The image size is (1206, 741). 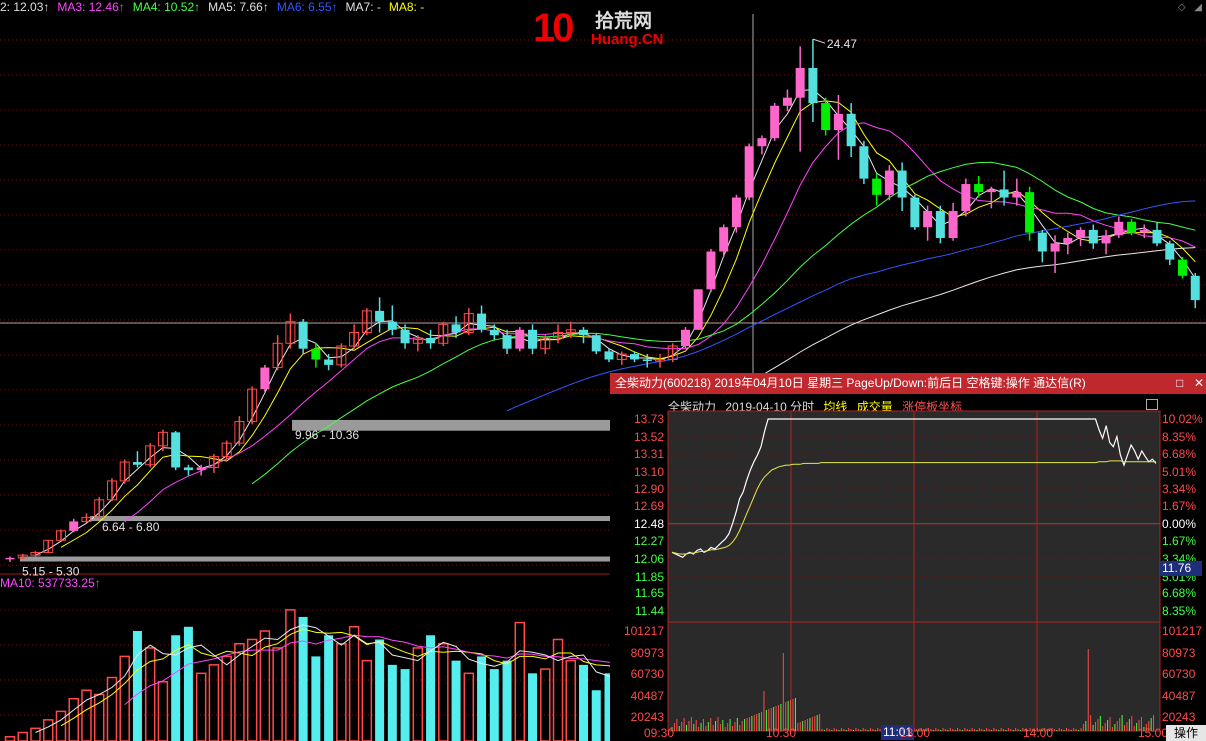 What do you see at coordinates (1179, 506) in the screenshot?
I see `y-tick-right: 1.67%` at bounding box center [1179, 506].